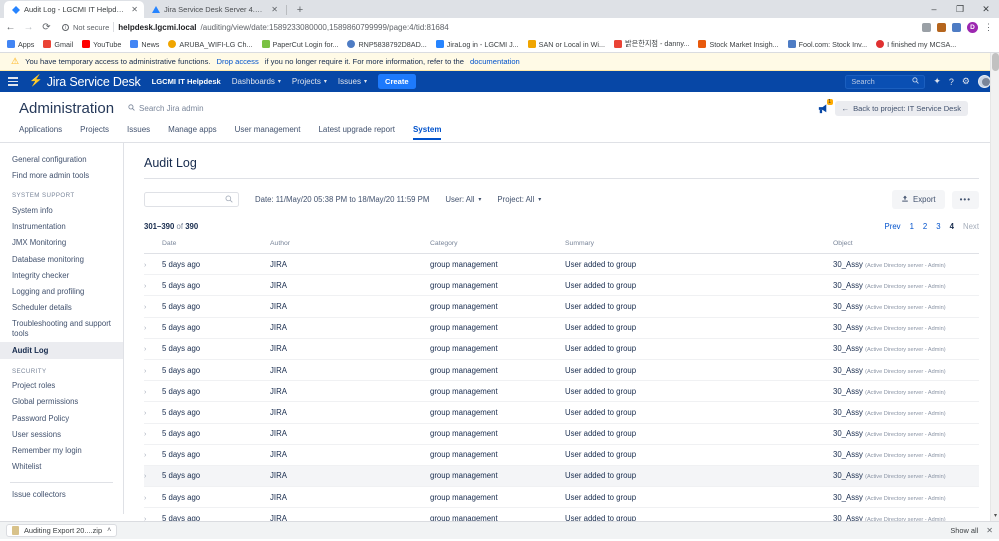 This screenshot has height=541, width=999. Describe the element at coordinates (13, 81) in the screenshot. I see `hamburger-icon` at that location.